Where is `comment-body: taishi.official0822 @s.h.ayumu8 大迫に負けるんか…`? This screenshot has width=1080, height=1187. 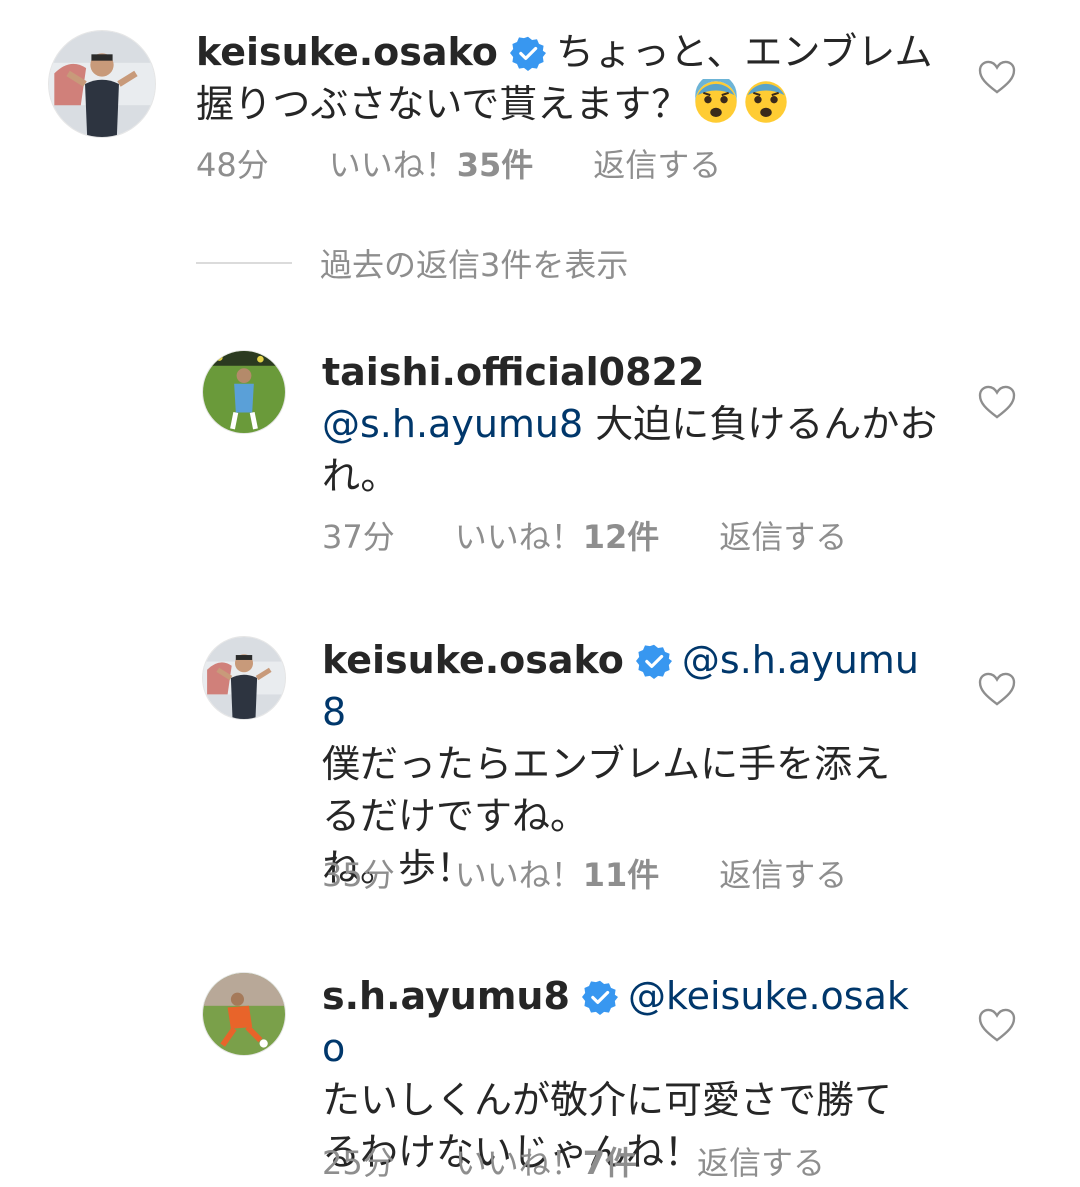 comment-body: taishi.official0822 @s.h.ayumu8 大迫に負けるんか… is located at coordinates (632, 424).